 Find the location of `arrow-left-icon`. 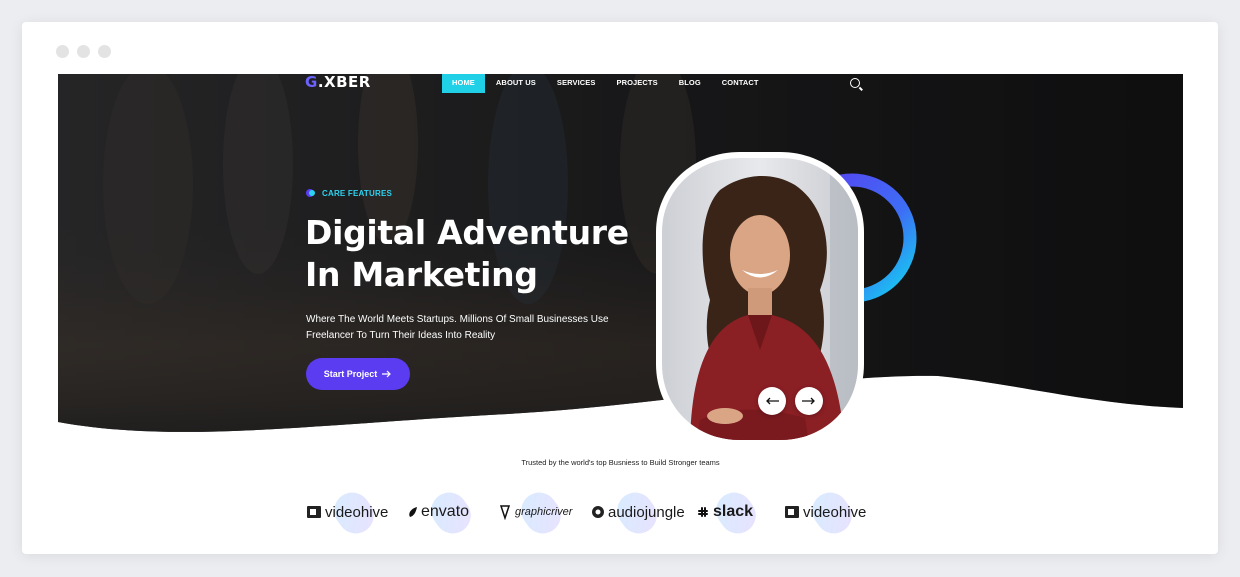

arrow-left-icon is located at coordinates (772, 401).